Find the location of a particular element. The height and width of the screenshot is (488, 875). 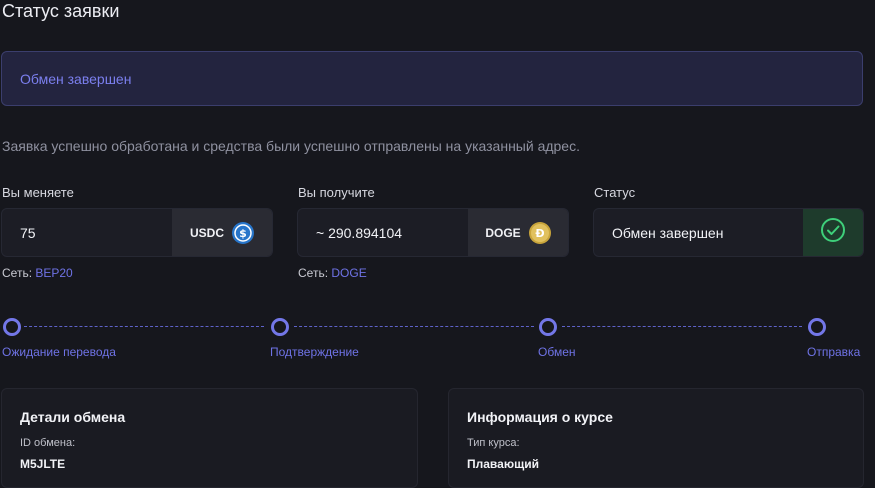

exchange-id-value: M5JLTE is located at coordinates (43, 464).